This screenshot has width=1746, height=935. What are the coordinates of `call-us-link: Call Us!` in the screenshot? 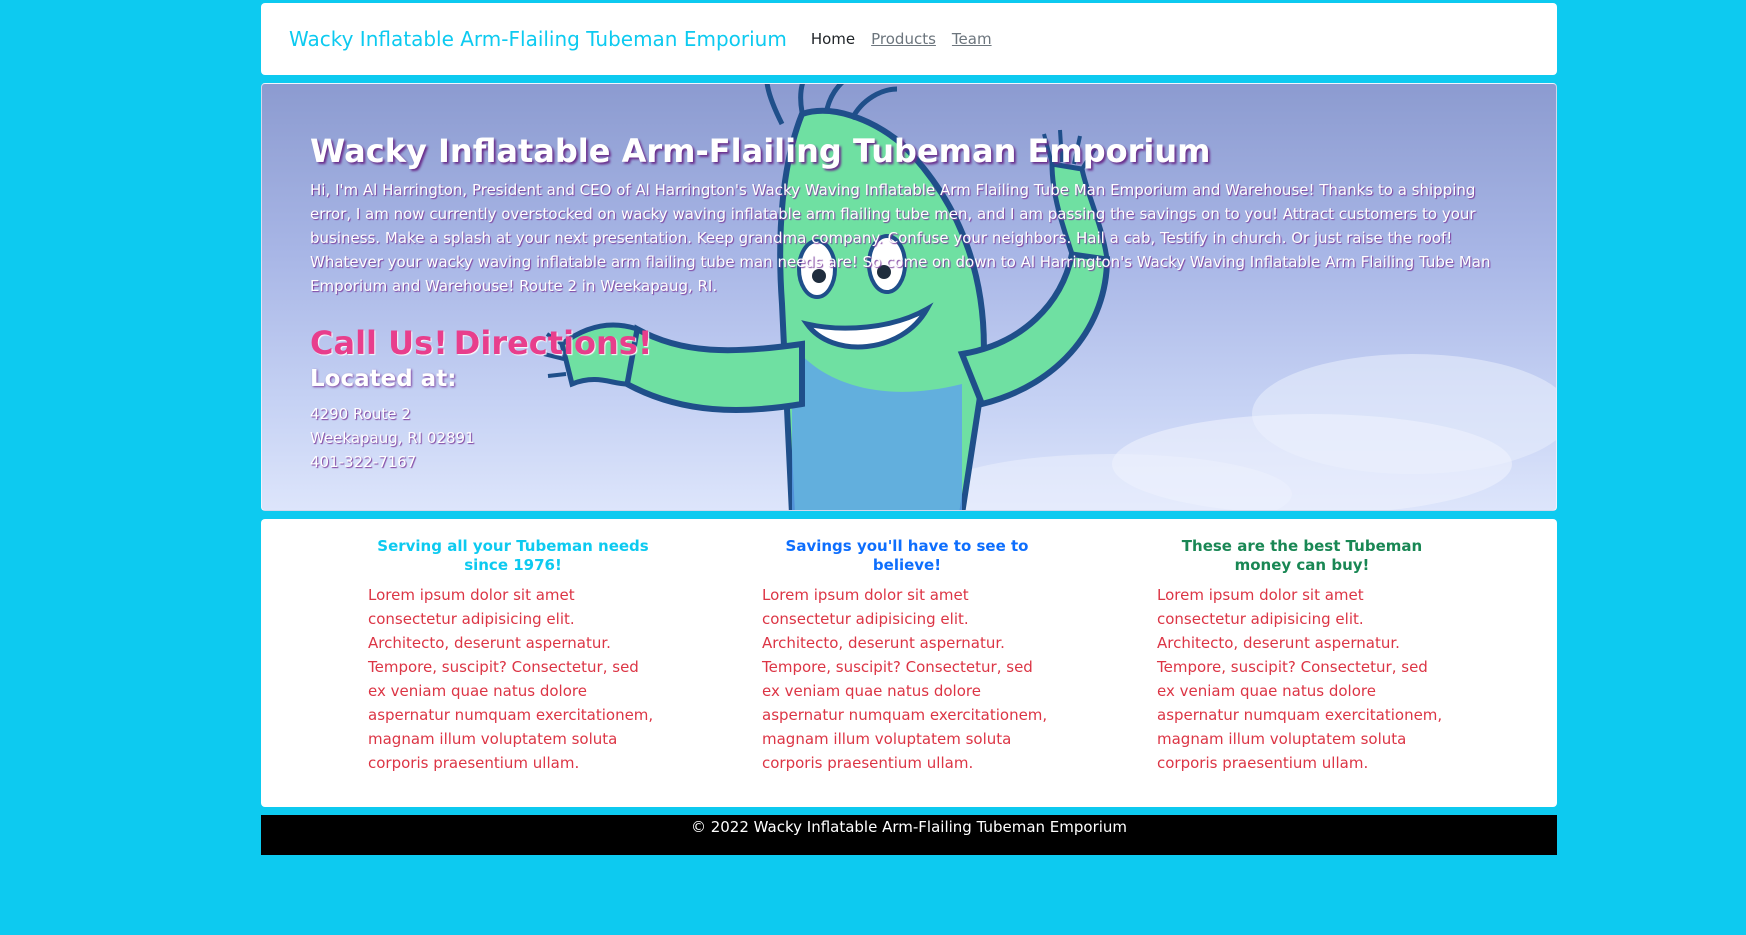 It's located at (379, 343).